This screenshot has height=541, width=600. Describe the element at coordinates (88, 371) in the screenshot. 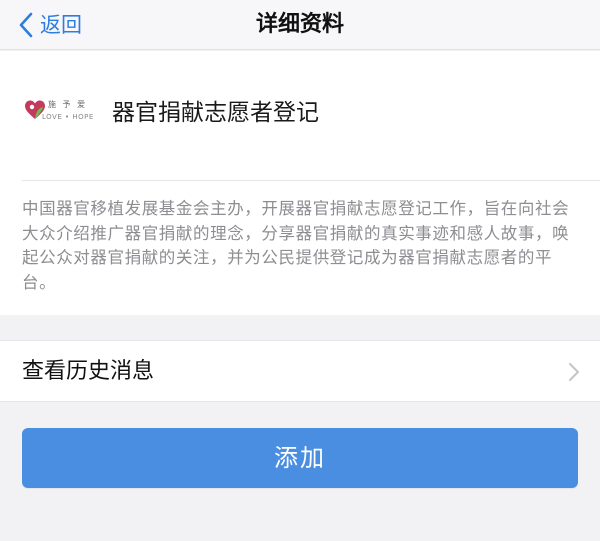

I see `history-label: 查看历史消息` at that location.